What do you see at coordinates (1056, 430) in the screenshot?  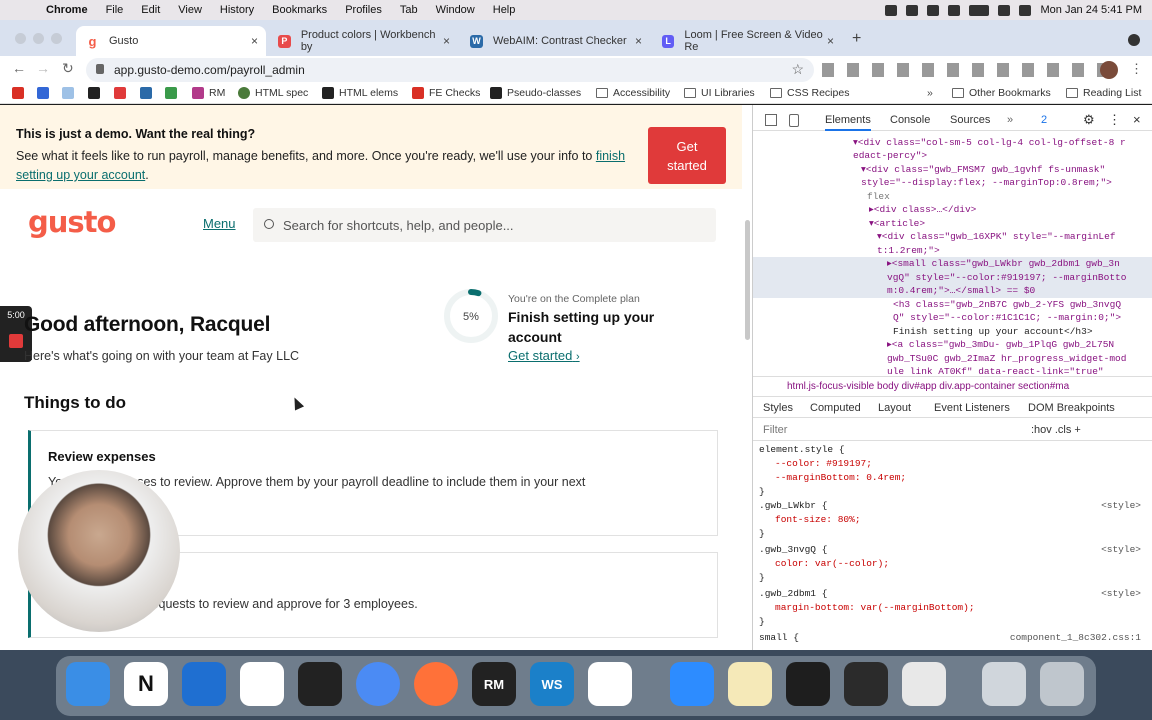 I see `filter-options: :hov .cls +` at bounding box center [1056, 430].